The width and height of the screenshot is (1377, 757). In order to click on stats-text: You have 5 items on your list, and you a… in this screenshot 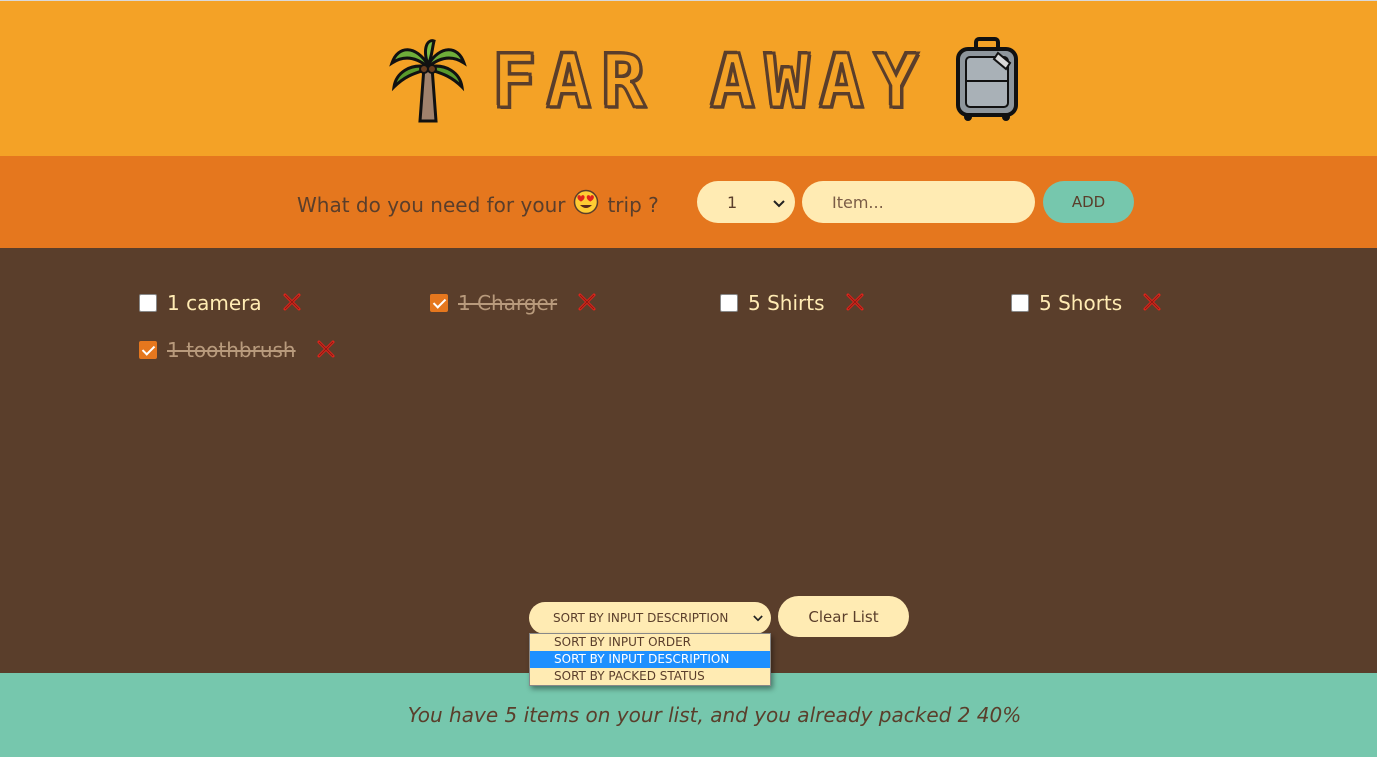, I will do `click(714, 715)`.